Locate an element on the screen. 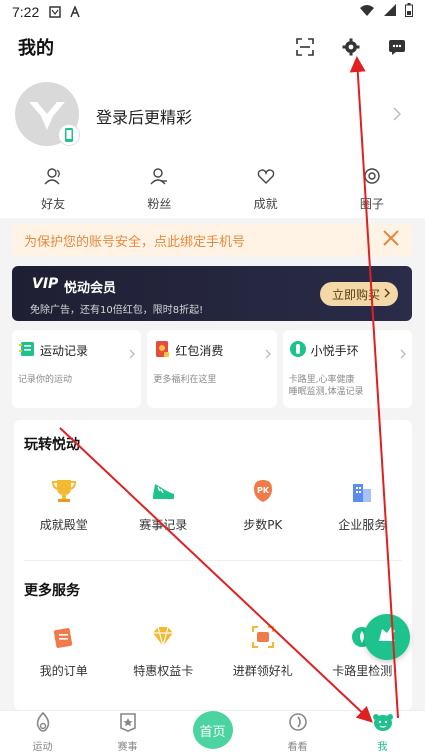  nav-item-me: 我 is located at coordinates (382, 733).